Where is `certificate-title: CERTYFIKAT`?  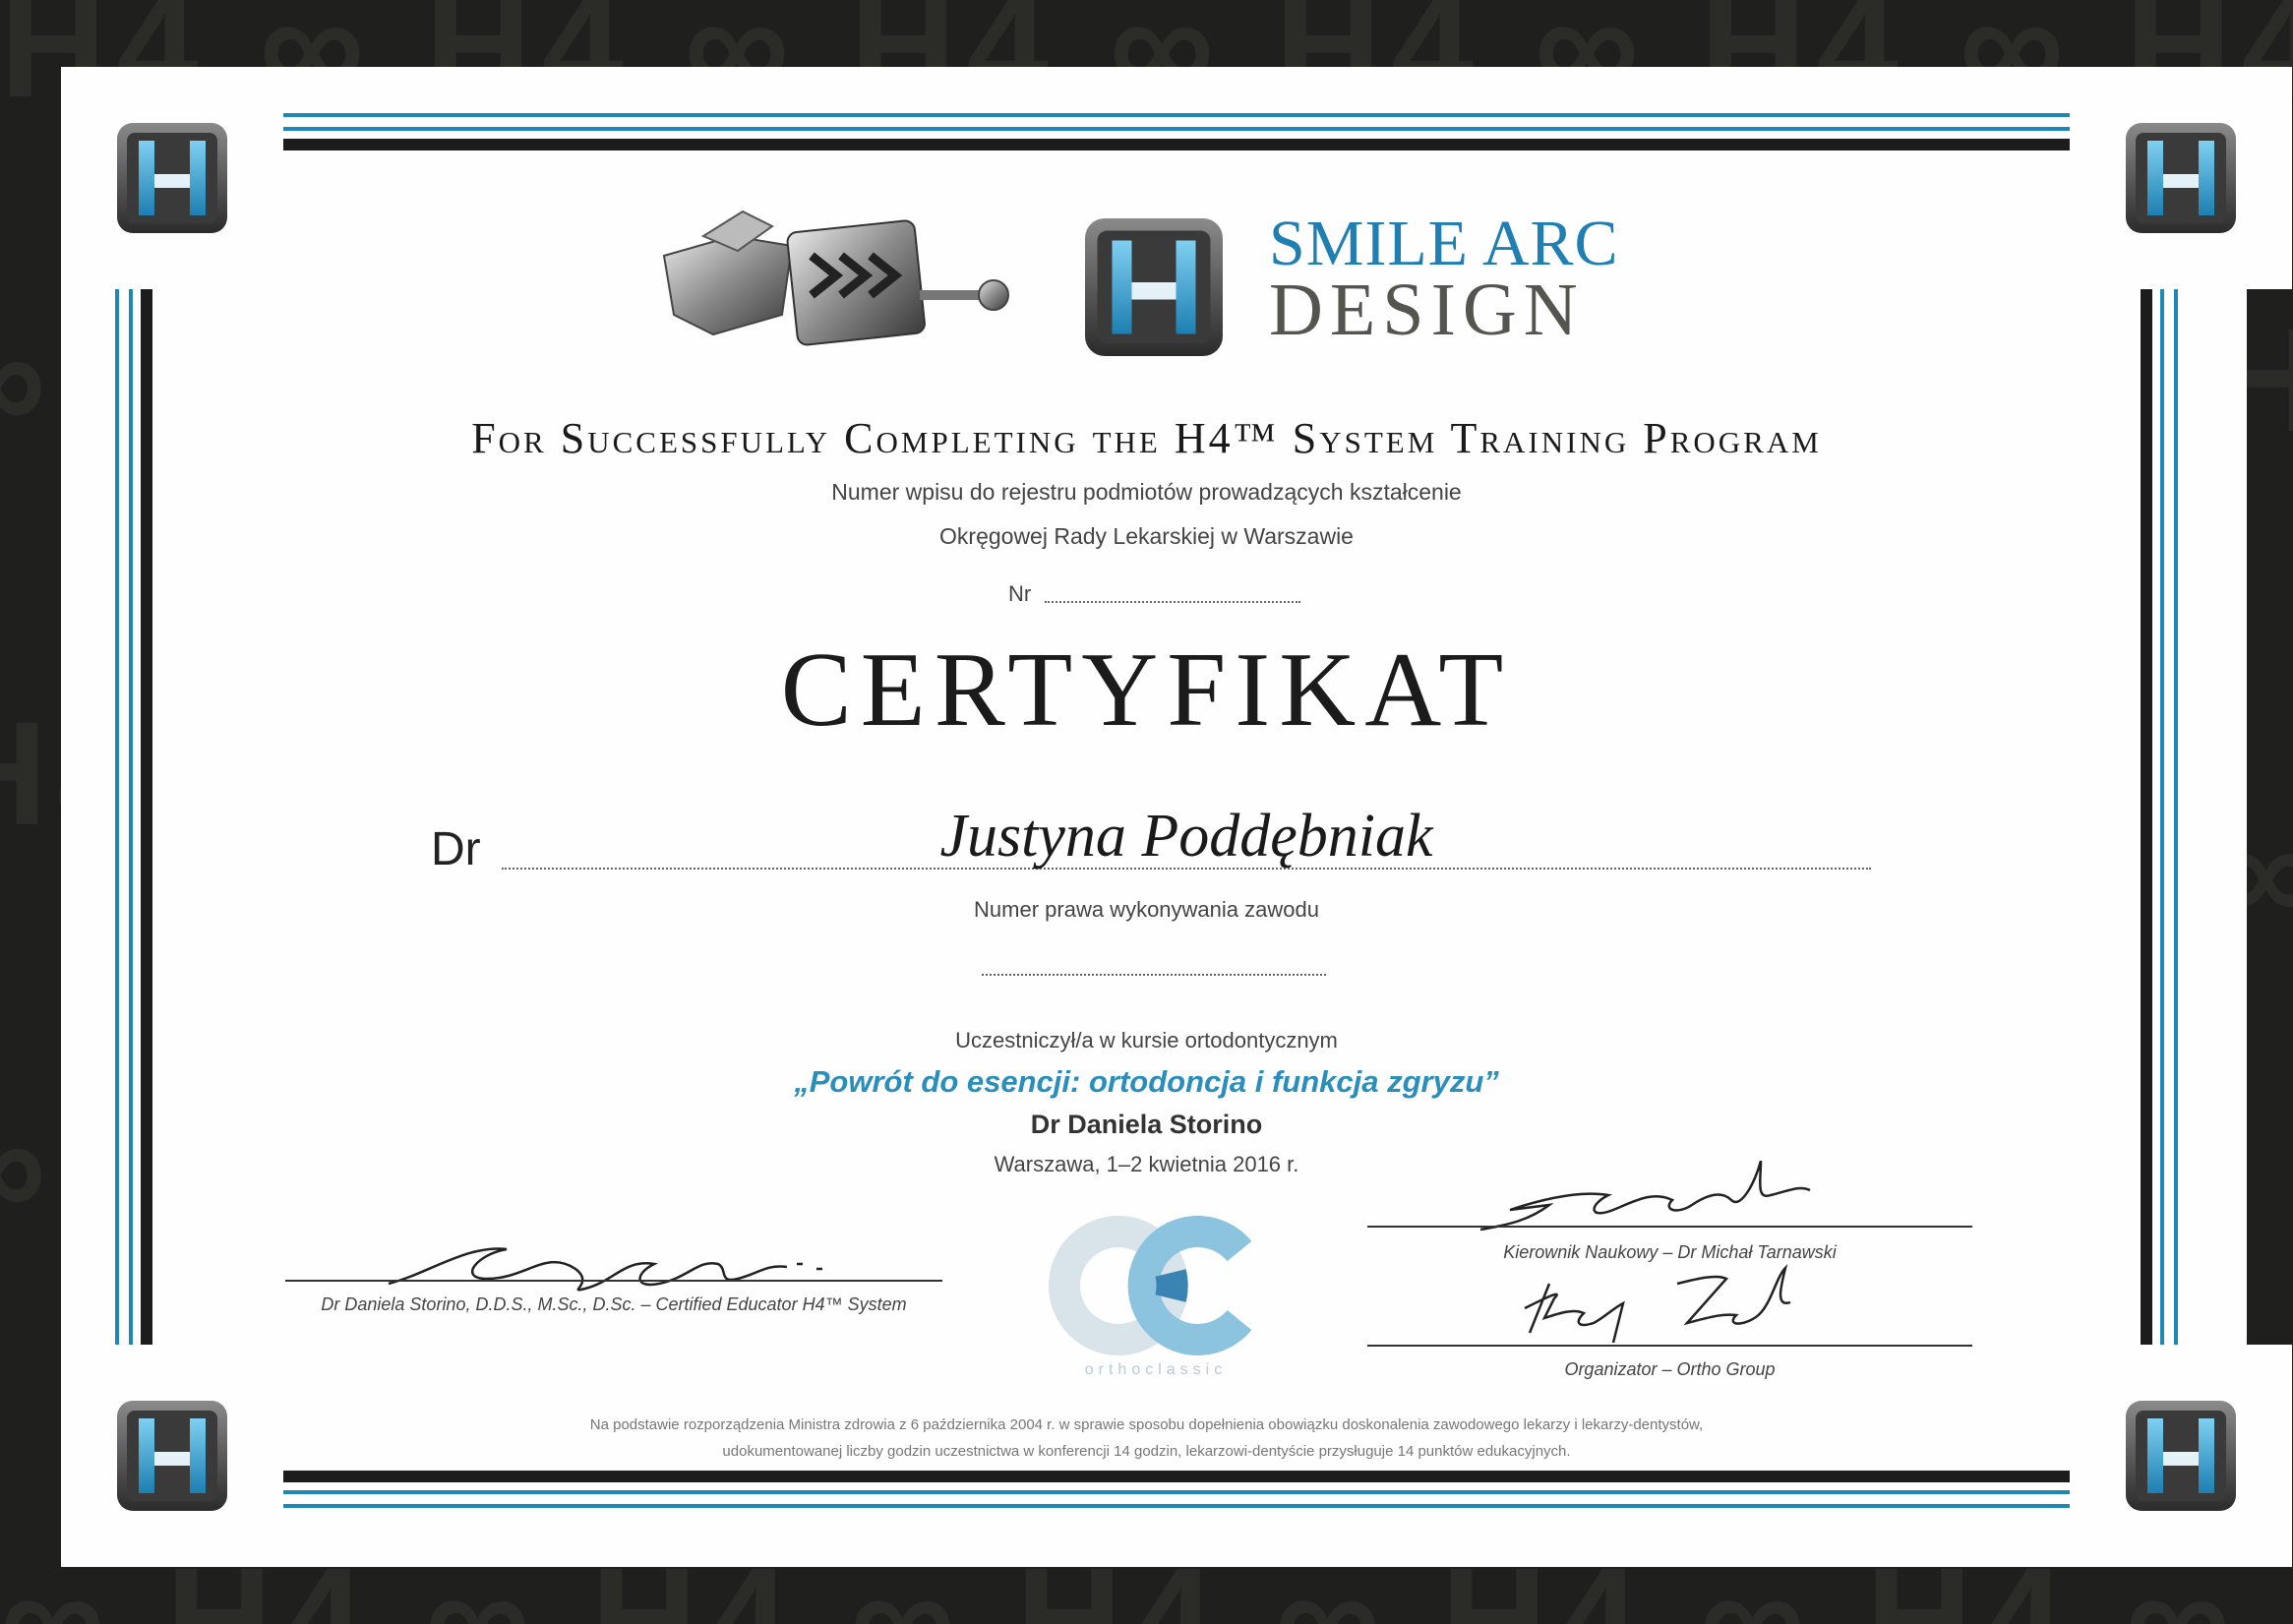
certificate-title: CERTYFIKAT is located at coordinates (1146, 690).